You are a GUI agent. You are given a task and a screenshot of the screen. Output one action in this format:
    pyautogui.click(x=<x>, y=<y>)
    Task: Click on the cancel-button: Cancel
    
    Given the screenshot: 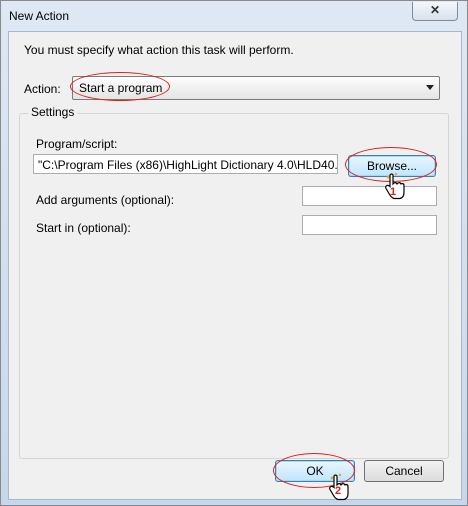 What is the action you would take?
    pyautogui.click(x=404, y=471)
    